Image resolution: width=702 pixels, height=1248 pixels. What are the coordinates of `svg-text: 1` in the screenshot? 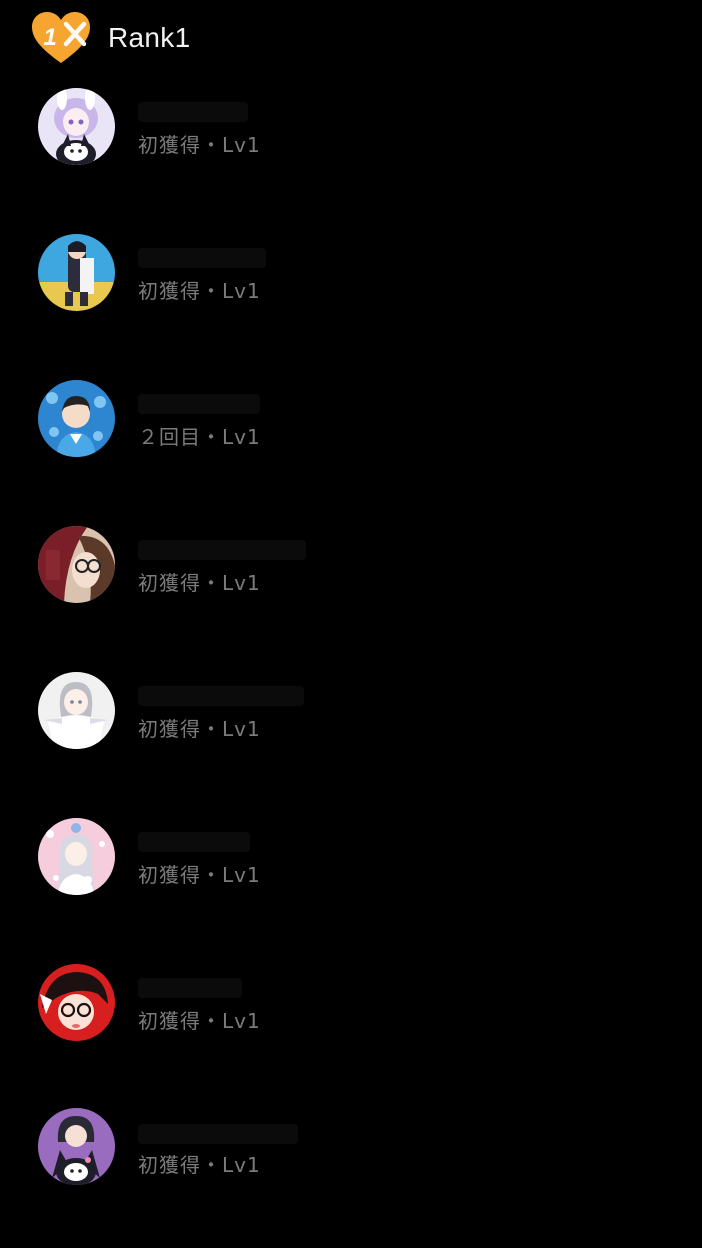 It's located at (49, 37).